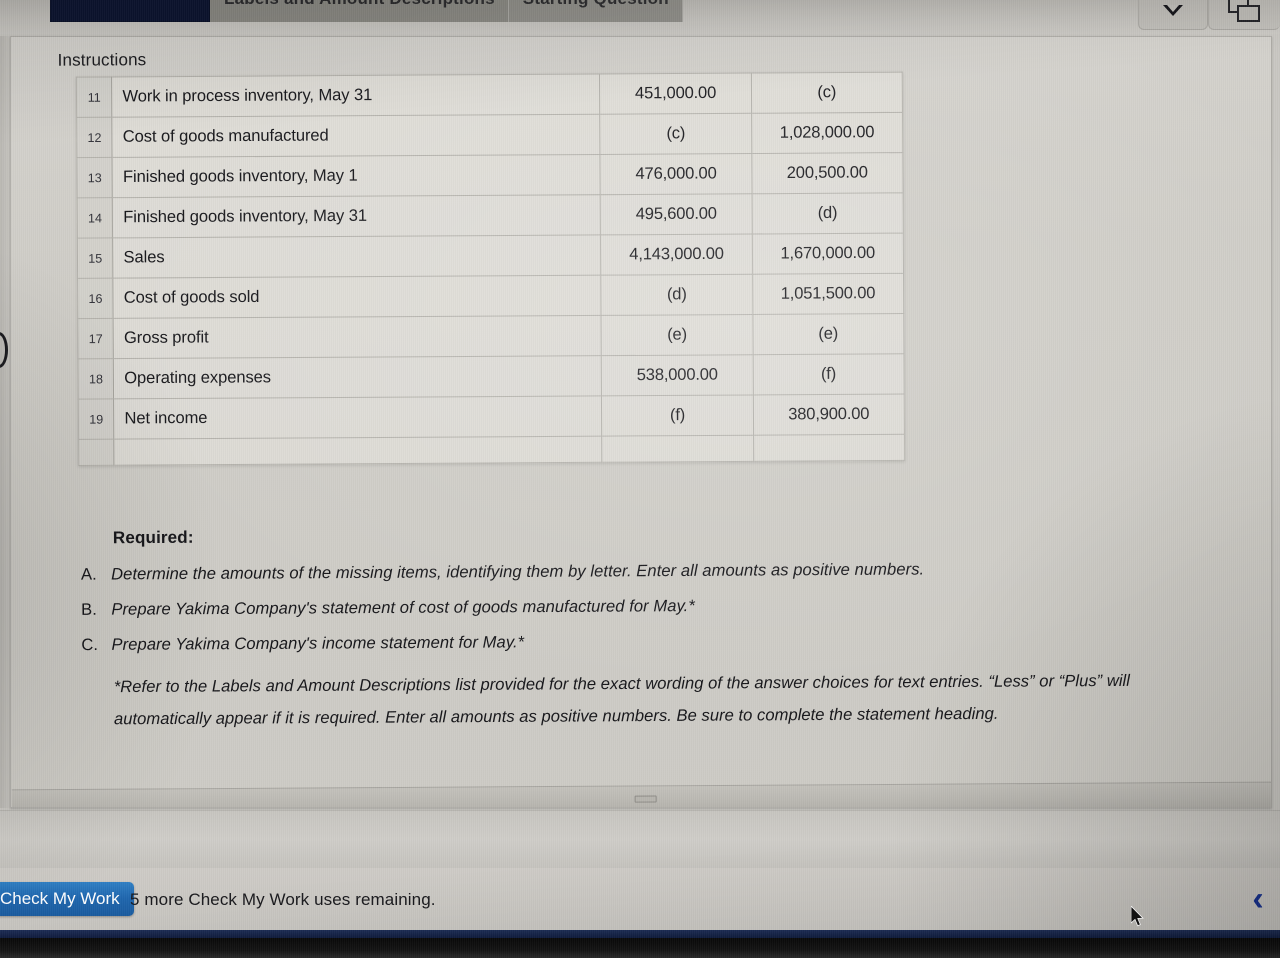 The image size is (1280, 958). I want to click on row-number: 19, so click(96, 419).